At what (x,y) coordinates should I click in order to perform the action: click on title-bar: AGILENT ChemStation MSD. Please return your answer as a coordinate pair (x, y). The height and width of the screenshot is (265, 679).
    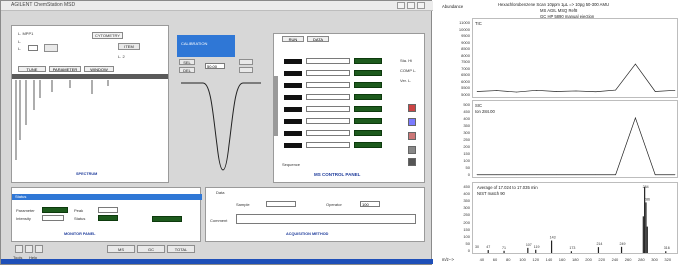
    Looking at the image, I should click on (217, 6).